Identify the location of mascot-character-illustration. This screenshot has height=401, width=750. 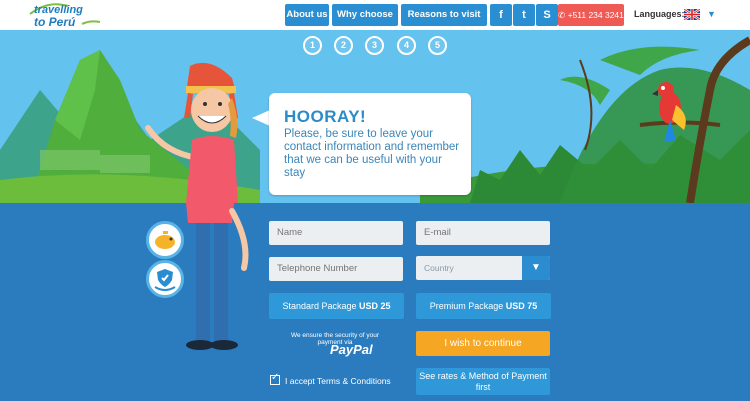
(191, 132).